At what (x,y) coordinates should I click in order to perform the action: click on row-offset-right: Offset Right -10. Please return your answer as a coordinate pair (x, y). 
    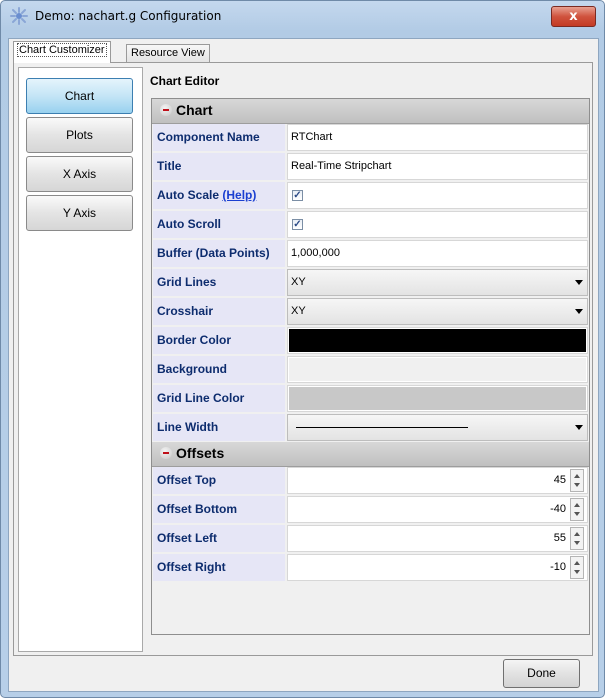
    Looking at the image, I should click on (370, 567).